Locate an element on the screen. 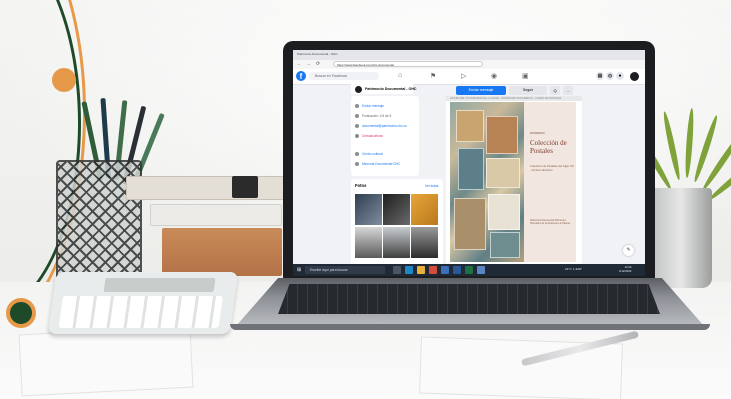  edge-icon is located at coordinates (409, 270).